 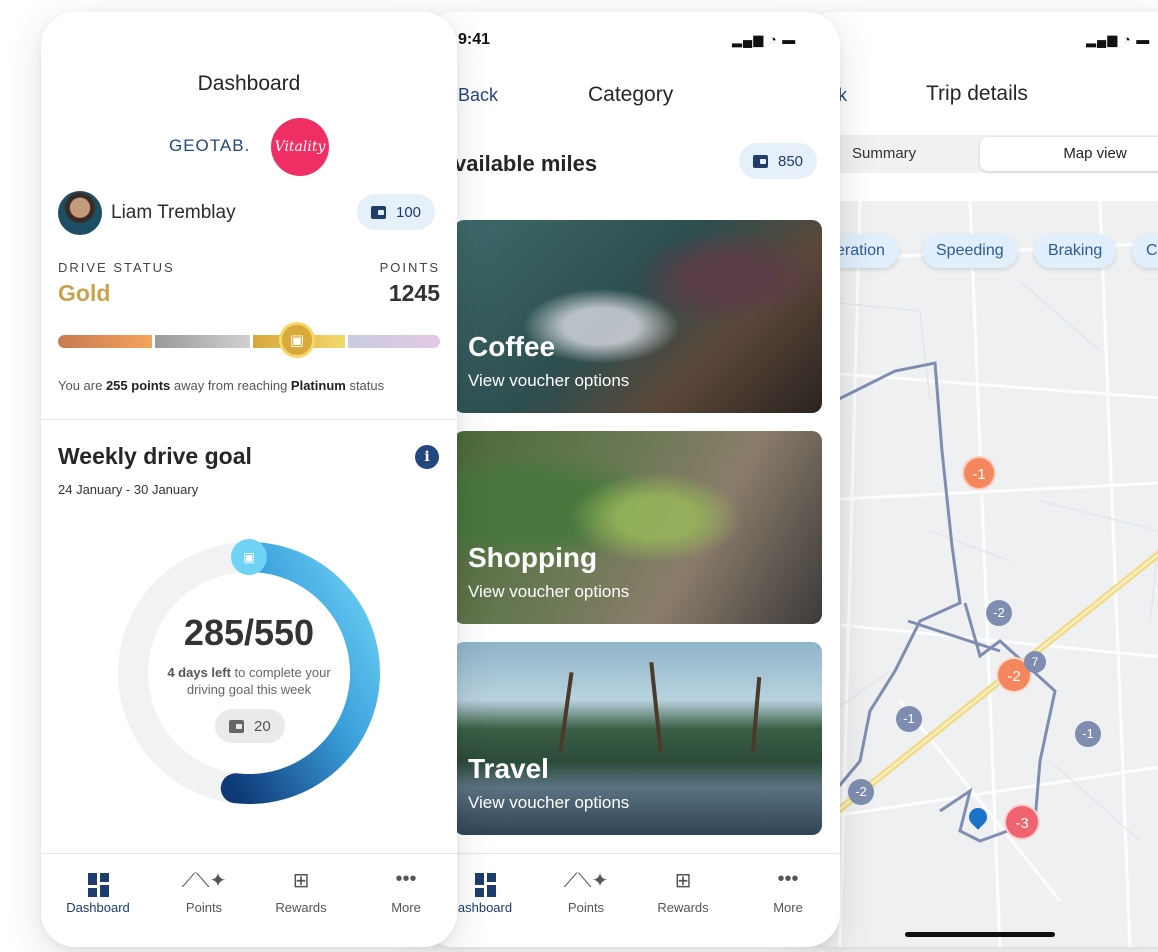 I want to click on goal-progress-value: 285/550, so click(x=249, y=632).